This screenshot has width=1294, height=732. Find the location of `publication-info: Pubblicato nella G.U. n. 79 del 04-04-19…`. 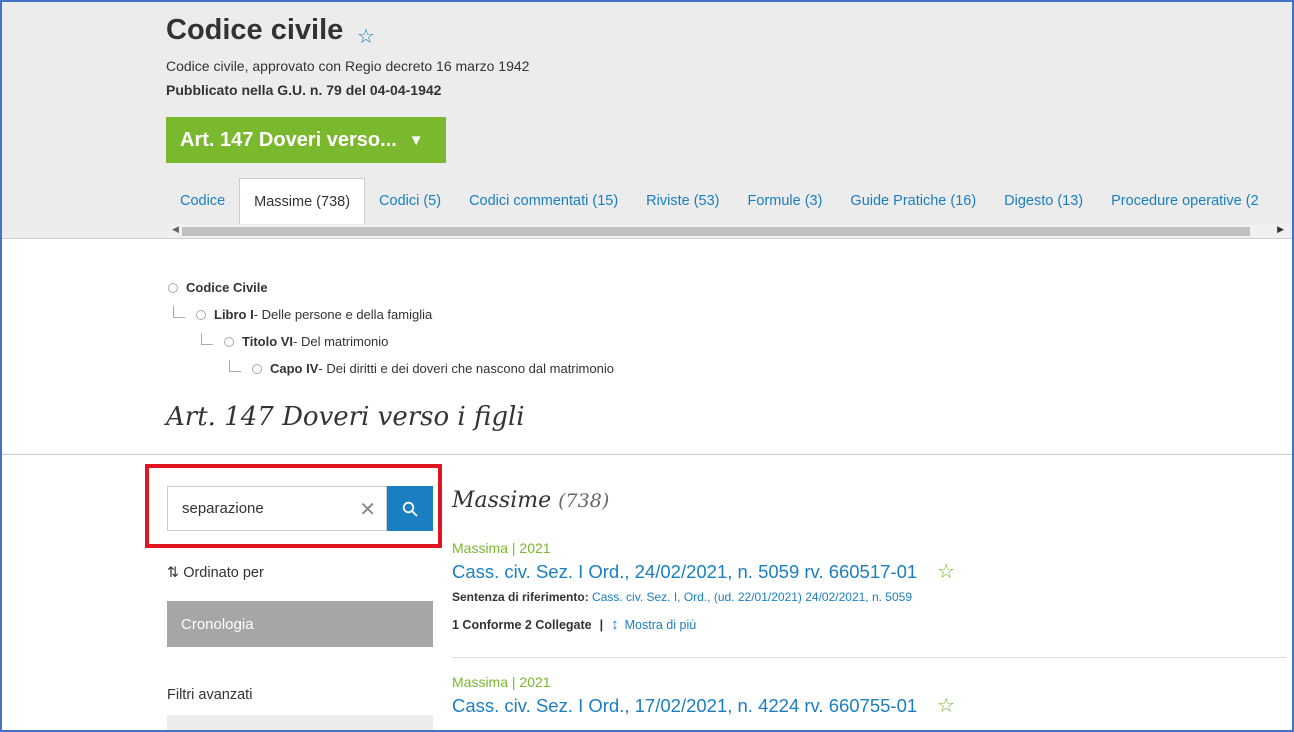

publication-info: Pubblicato nella G.U. n. 79 del 04-04-19… is located at coordinates (304, 90).